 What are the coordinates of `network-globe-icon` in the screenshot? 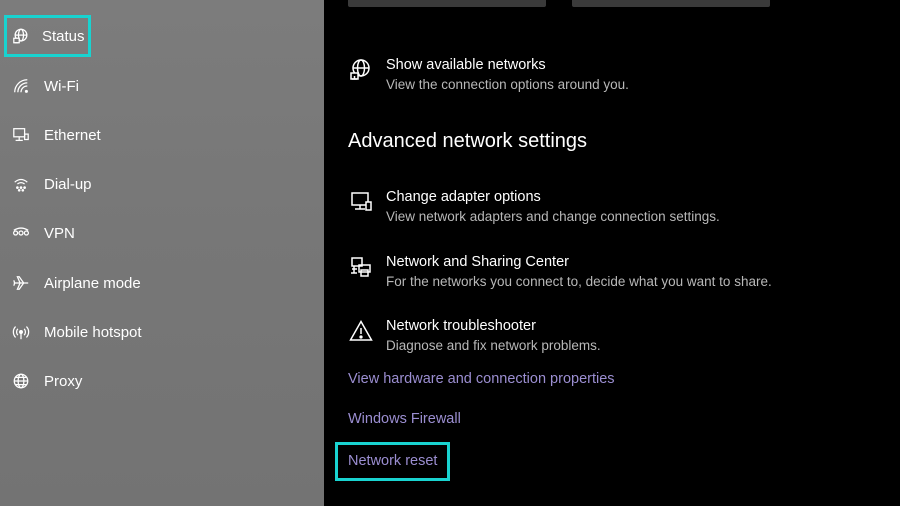 It's located at (361, 70).